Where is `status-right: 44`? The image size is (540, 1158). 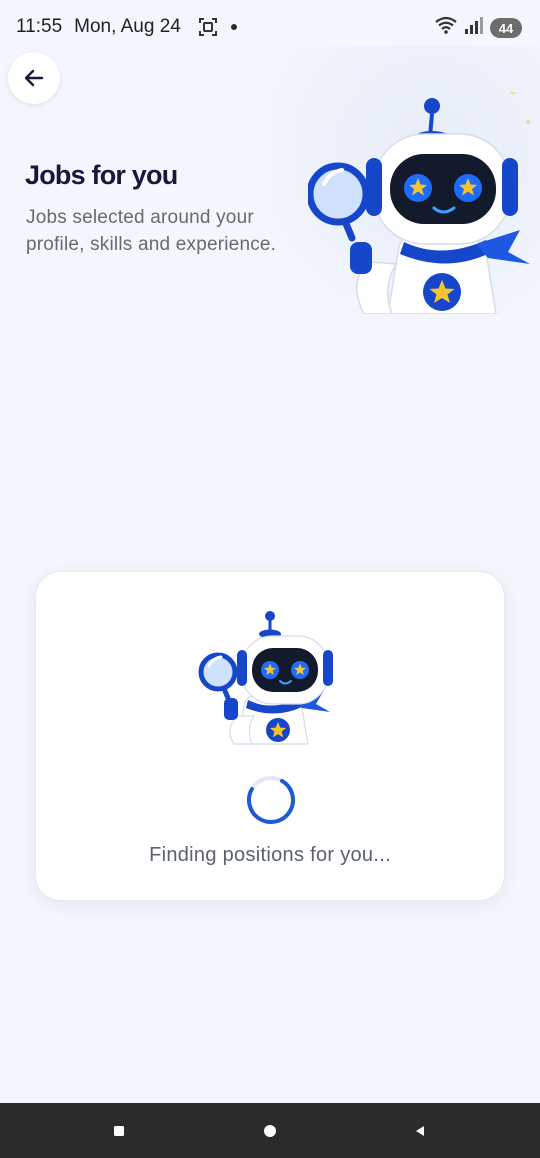
status-right: 44 is located at coordinates (478, 28).